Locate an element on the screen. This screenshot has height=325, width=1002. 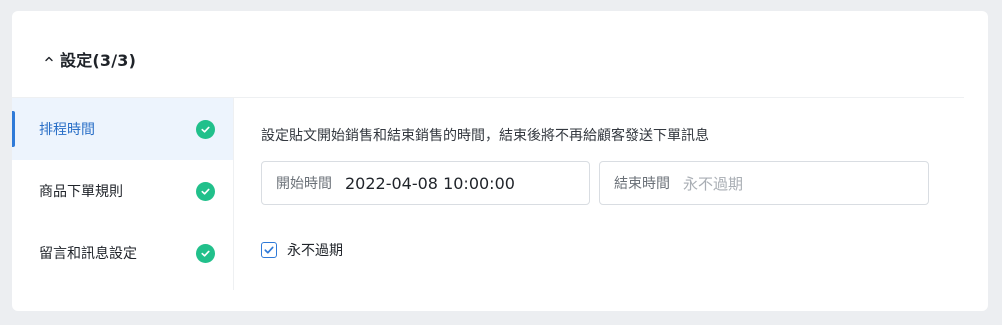
never-expire-checkbox: 永不過期 is located at coordinates (302, 250).